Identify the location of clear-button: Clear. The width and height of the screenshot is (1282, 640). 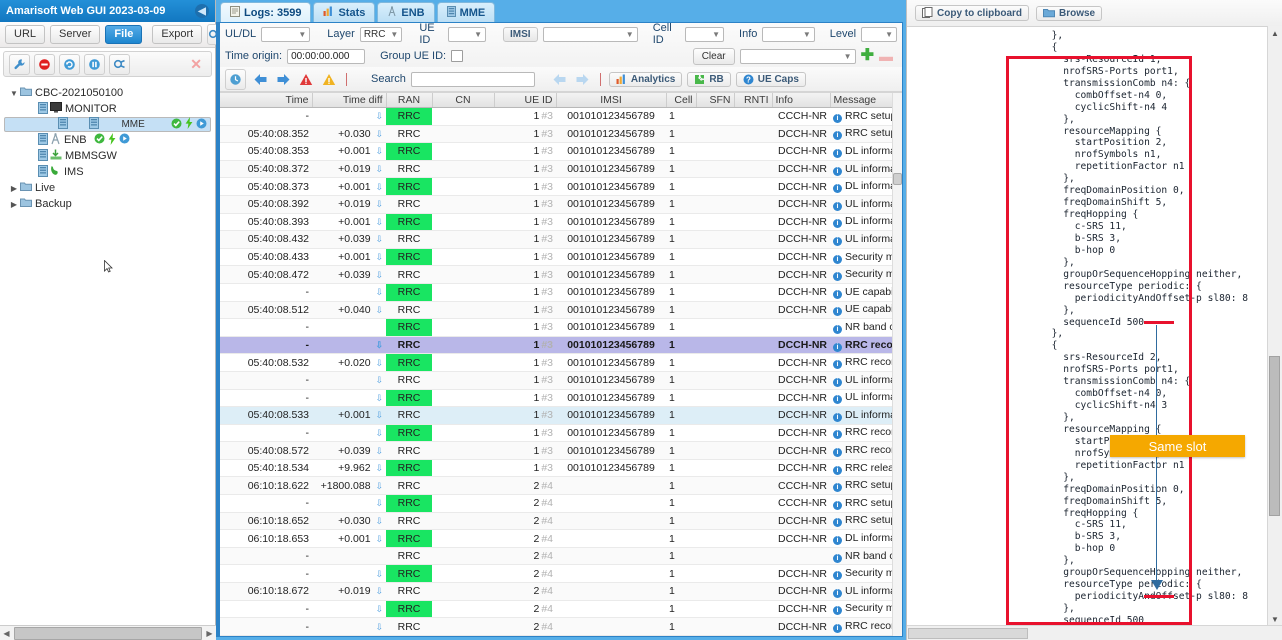
(713, 56).